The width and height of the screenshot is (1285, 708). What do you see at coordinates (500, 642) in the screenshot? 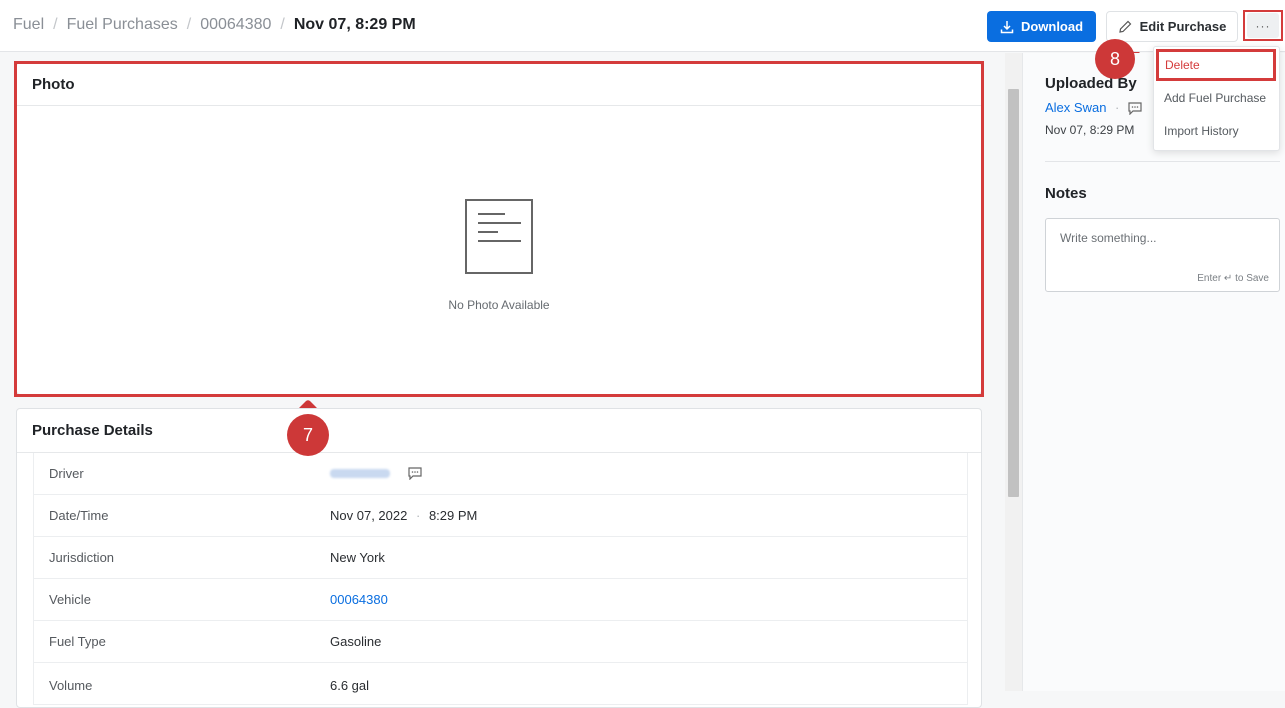
I see `detail-row-fuel-type: Fuel Type Gasoline` at bounding box center [500, 642].